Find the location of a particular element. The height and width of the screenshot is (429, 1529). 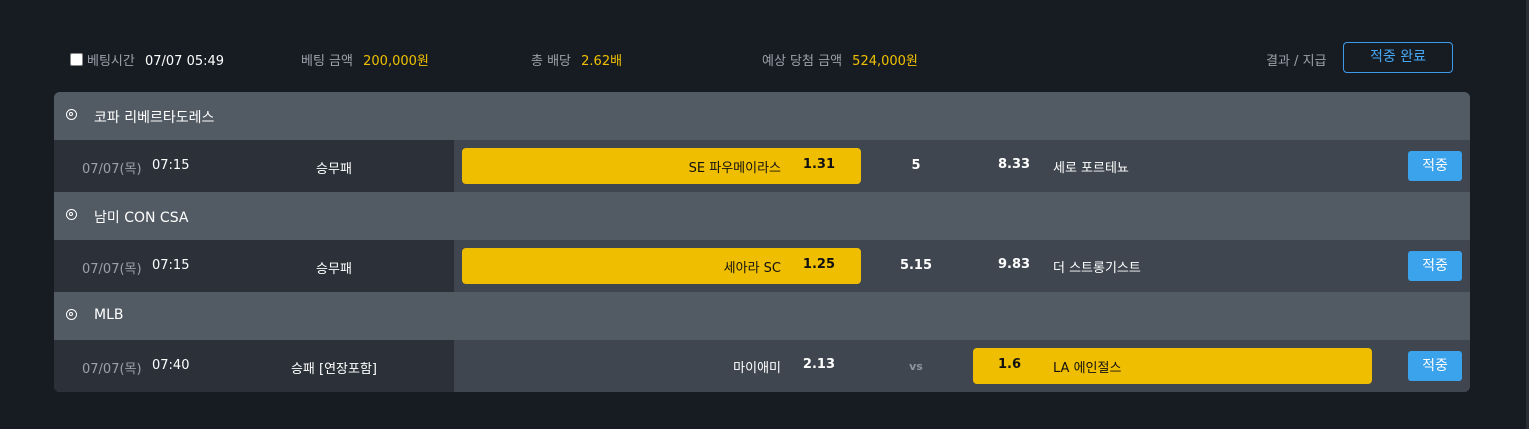

home-team: SE 파우메이라스 is located at coordinates (734, 168).